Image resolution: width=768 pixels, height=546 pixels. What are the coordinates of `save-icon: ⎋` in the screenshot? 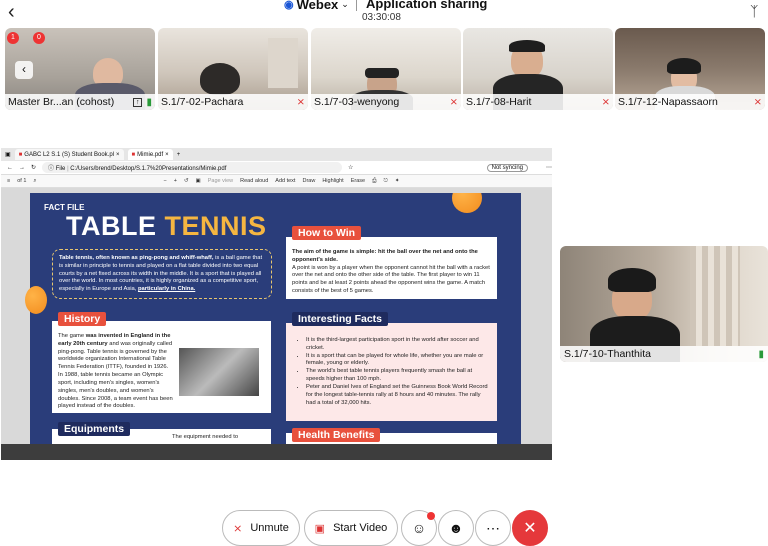 It's located at (386, 181).